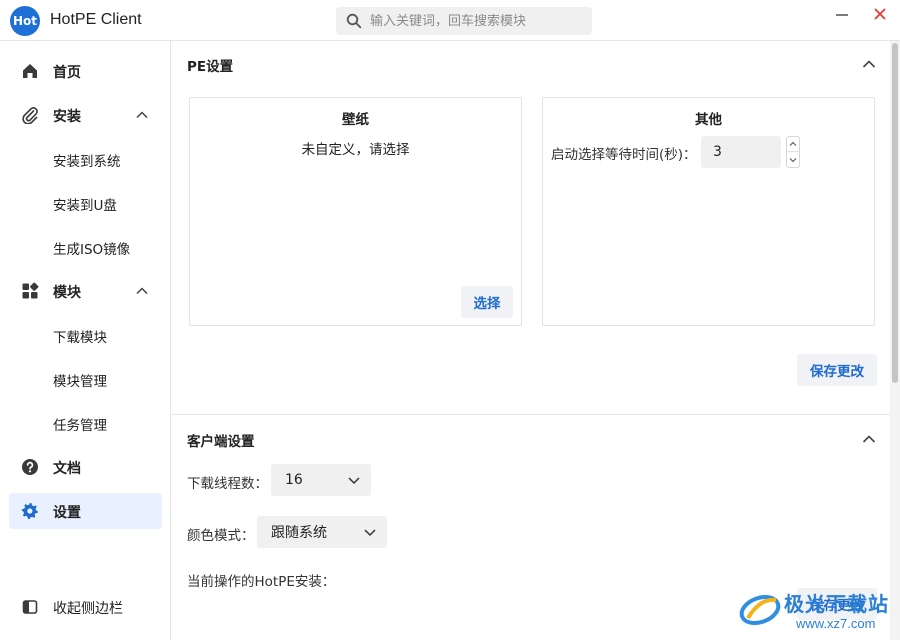  What do you see at coordinates (80, 426) in the screenshot?
I see `sidebar-item-label: 任务管理` at bounding box center [80, 426].